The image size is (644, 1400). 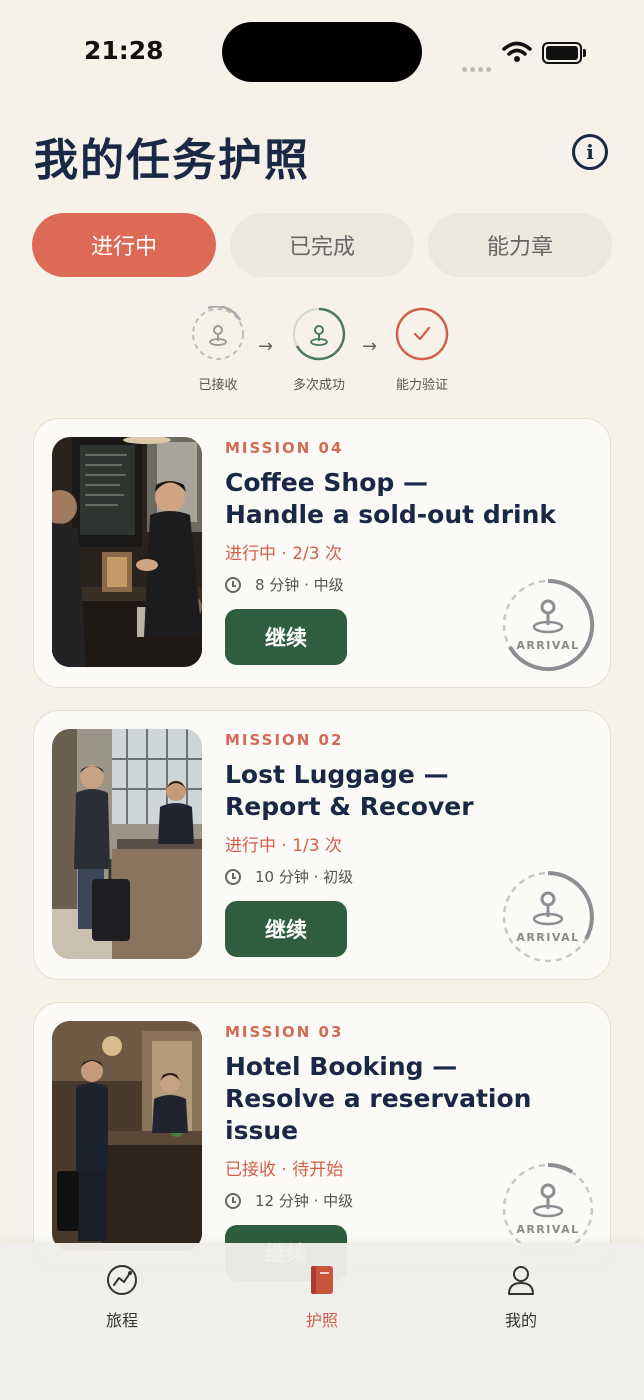 I want to click on check-icon, so click(x=422, y=334).